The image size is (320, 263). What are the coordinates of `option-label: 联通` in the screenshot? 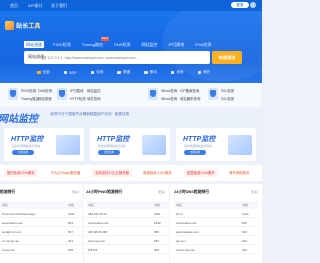 It's located at (126, 72).